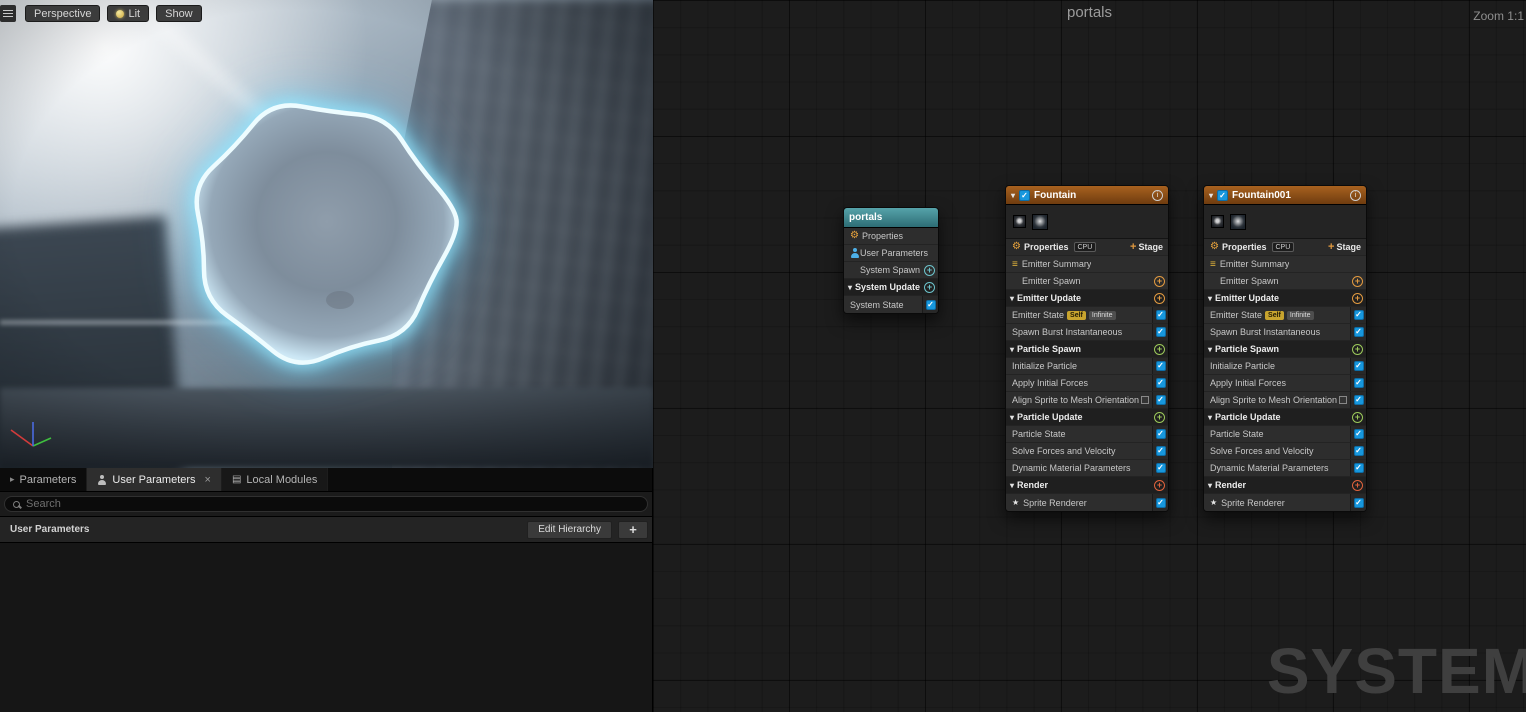 The image size is (1526, 712). I want to click on info-icon: i, so click(1157, 195).